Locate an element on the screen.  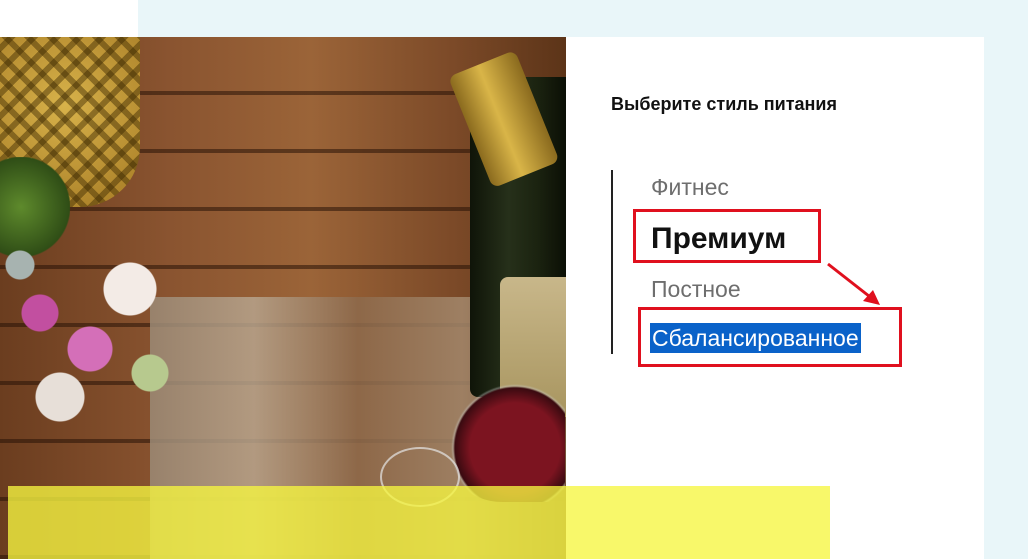
diet-style-title: Выберите стиль питания is located at coordinates (724, 104).